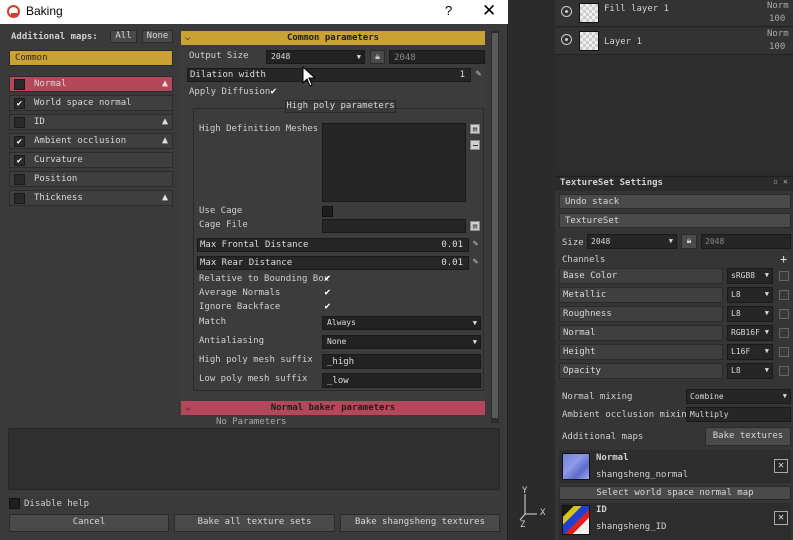 The image size is (793, 540). I want to click on map-item: ✔ World space normal, so click(91, 103).